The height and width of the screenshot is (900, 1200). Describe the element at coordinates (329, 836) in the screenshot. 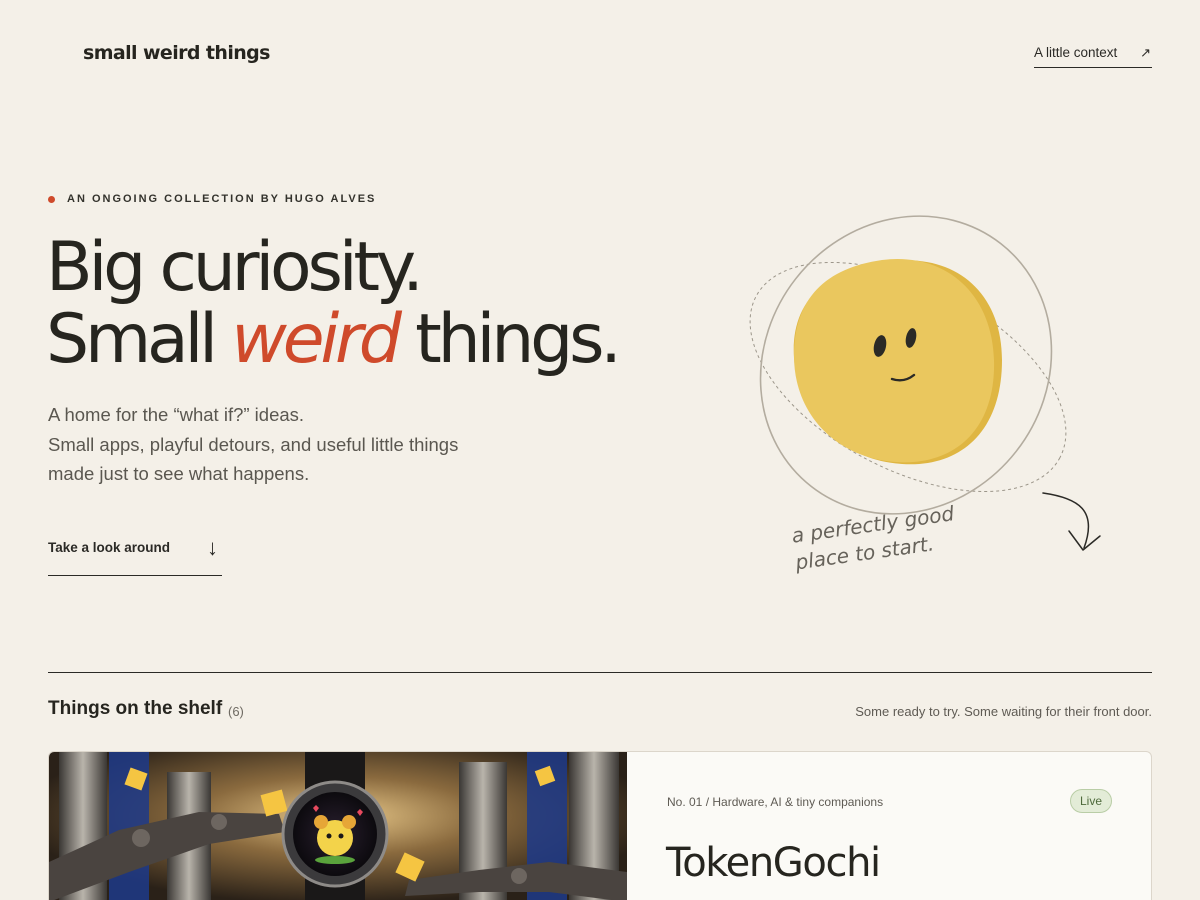

I see `pet-eye-left` at that location.